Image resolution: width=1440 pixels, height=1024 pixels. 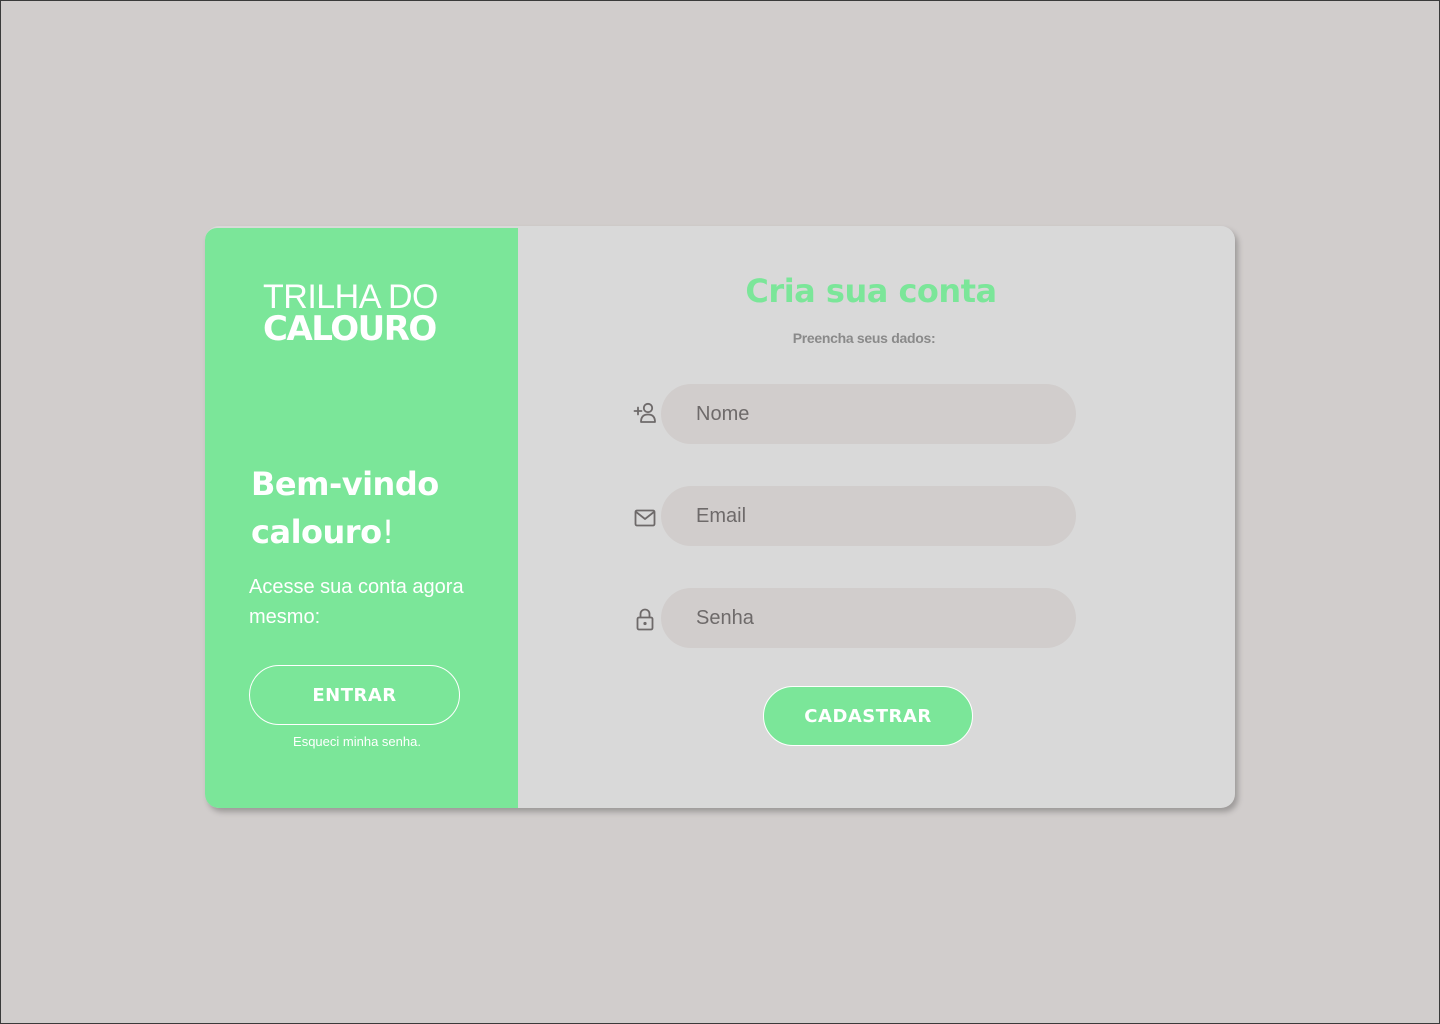 I want to click on welcome-line1: Bem-vindo, so click(x=345, y=484).